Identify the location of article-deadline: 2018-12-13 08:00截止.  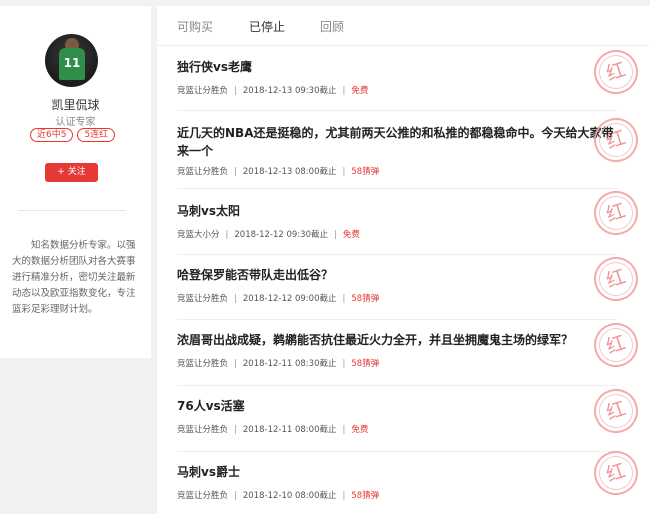
(289, 172).